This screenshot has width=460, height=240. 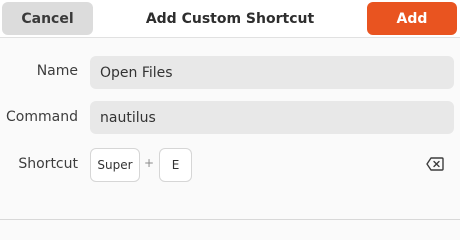 I want to click on shortcut-key-e: E, so click(x=175, y=165).